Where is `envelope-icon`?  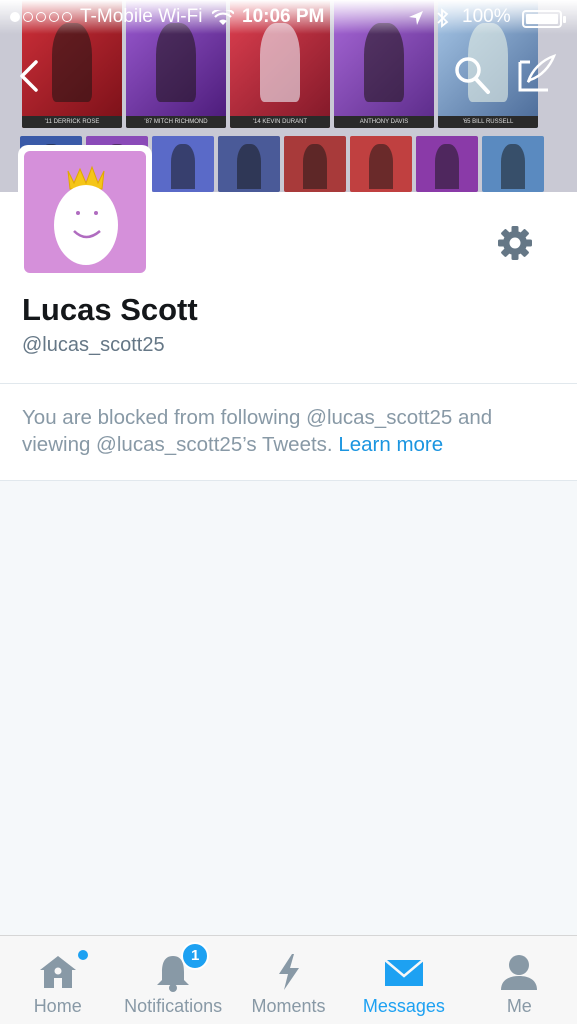
envelope-icon is located at coordinates (404, 972).